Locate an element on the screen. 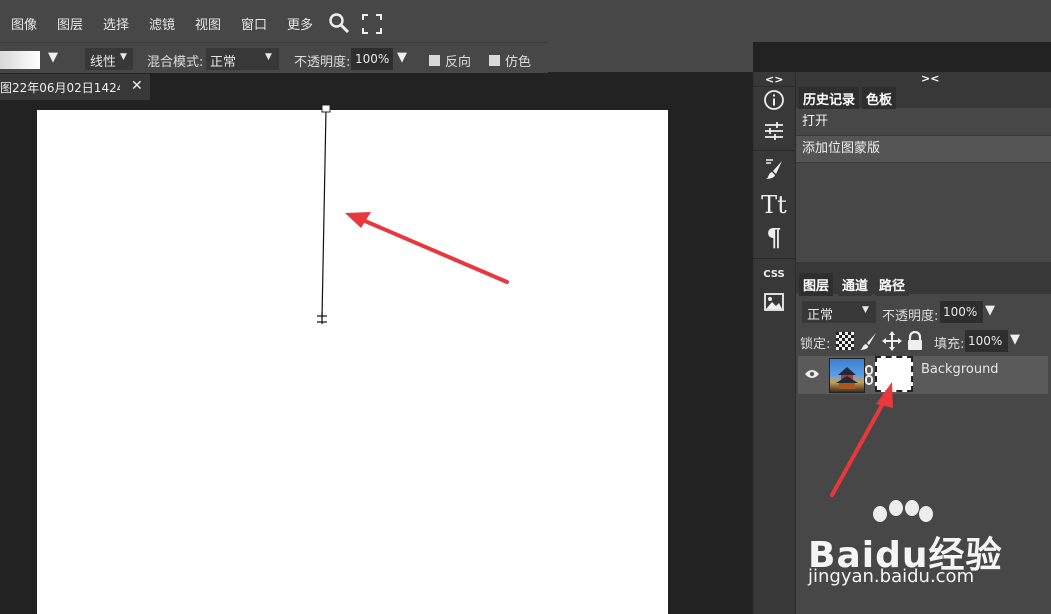  lock-paint-icon is located at coordinates (869, 343).